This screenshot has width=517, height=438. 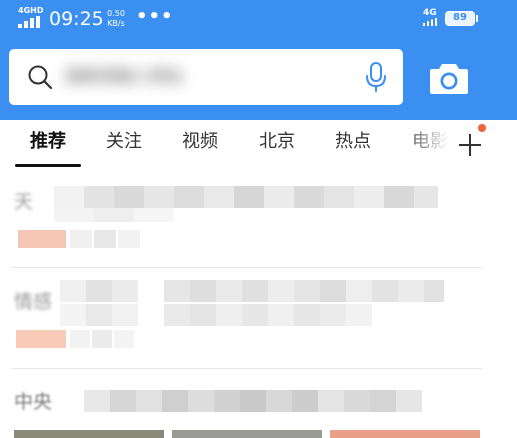 I want to click on feed-item: 中央, so click(x=247, y=409).